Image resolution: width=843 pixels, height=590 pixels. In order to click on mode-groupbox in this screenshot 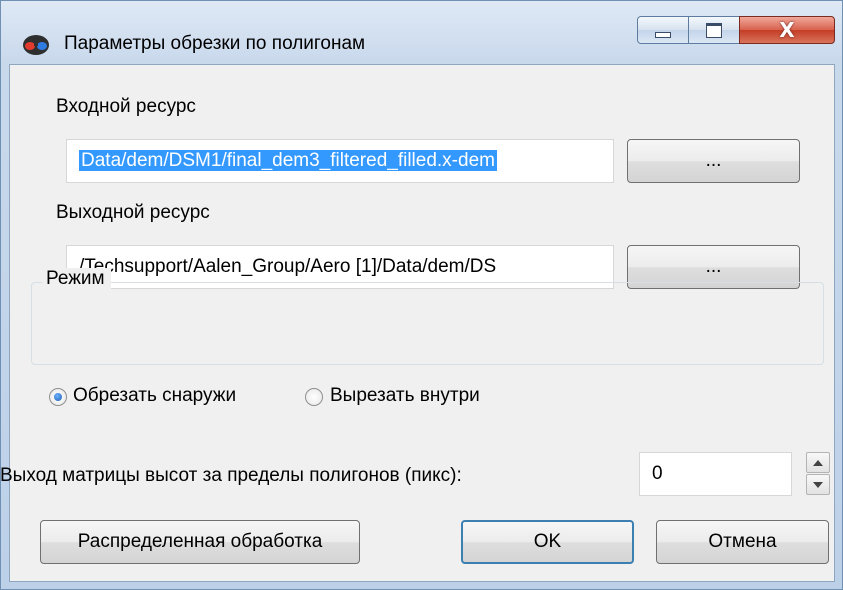, I will do `click(427, 323)`.